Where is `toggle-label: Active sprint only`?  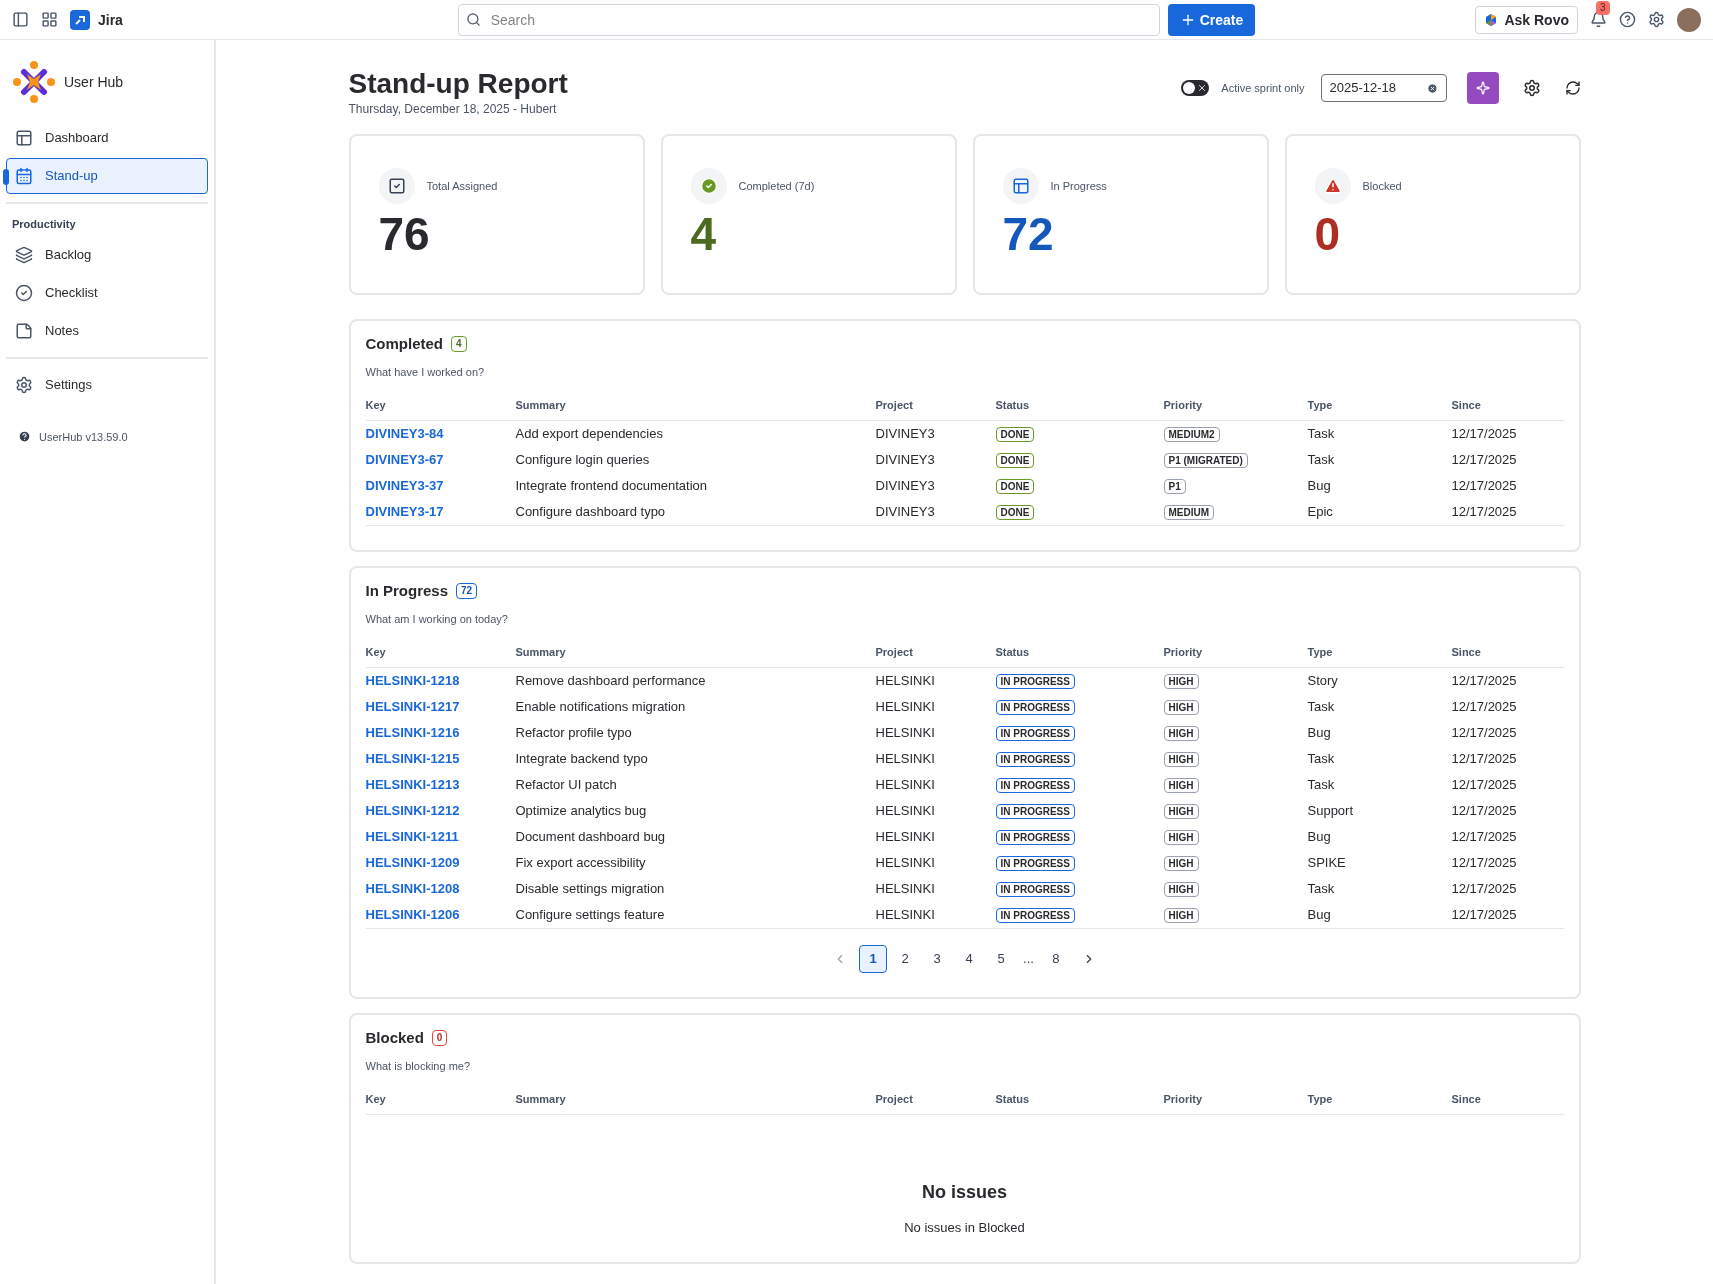 toggle-label: Active sprint only is located at coordinates (1263, 88).